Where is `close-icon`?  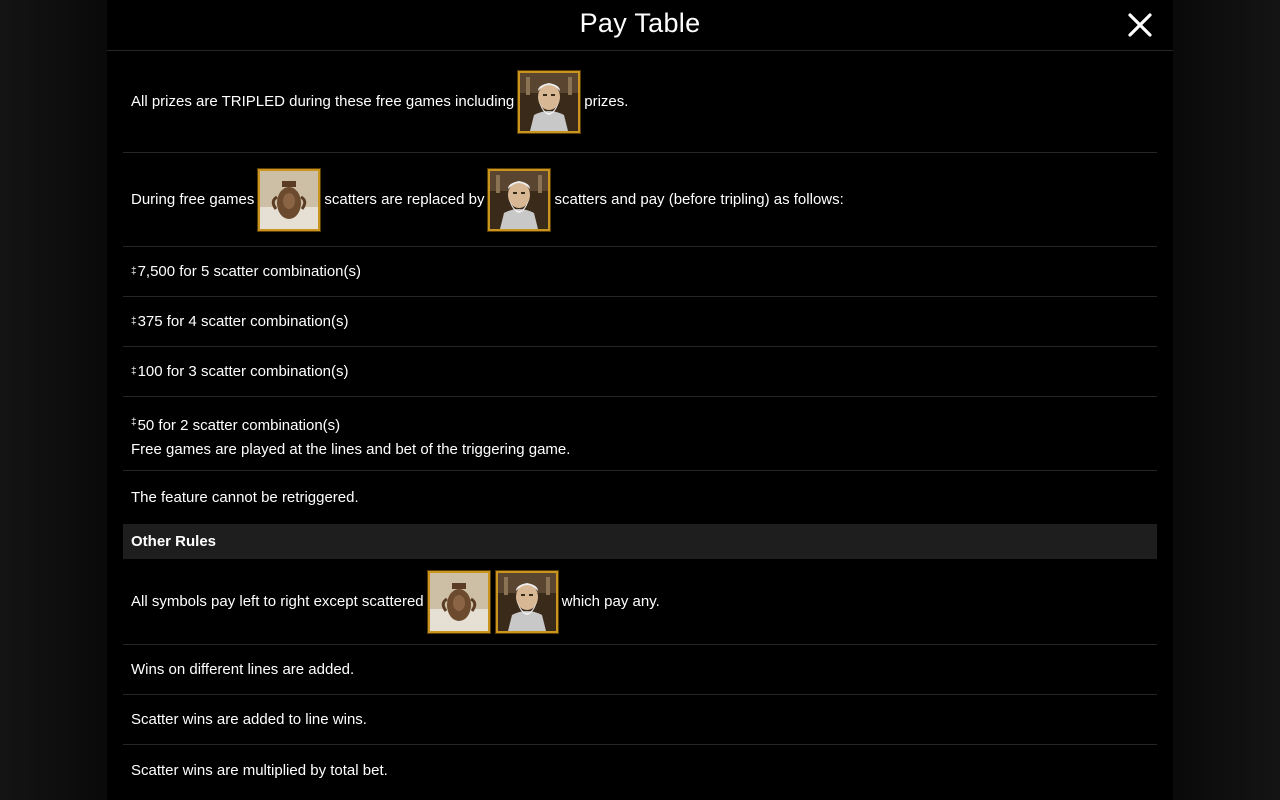 close-icon is located at coordinates (1140, 25).